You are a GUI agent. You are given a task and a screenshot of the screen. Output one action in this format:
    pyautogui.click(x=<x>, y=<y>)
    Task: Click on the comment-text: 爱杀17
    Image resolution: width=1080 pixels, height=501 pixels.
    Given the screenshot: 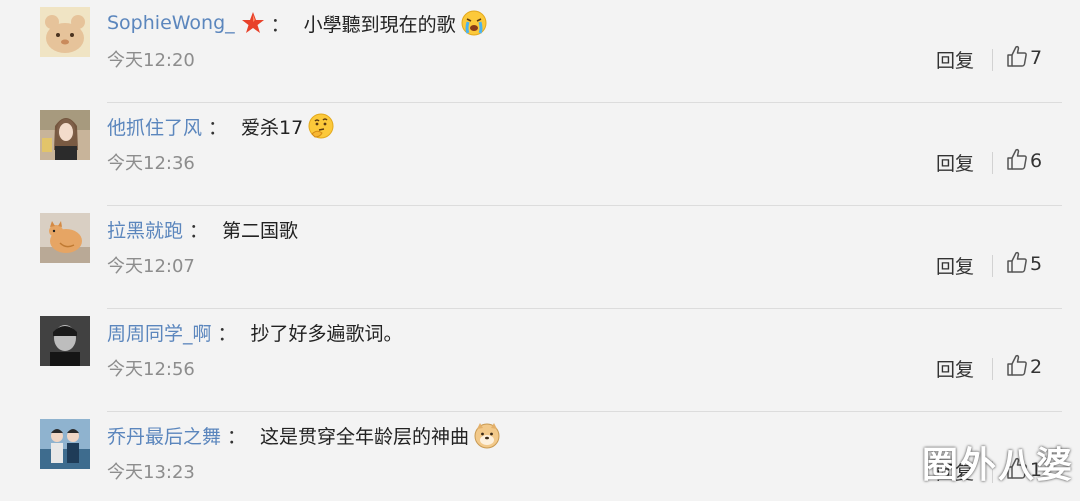 What is the action you would take?
    pyautogui.click(x=272, y=127)
    